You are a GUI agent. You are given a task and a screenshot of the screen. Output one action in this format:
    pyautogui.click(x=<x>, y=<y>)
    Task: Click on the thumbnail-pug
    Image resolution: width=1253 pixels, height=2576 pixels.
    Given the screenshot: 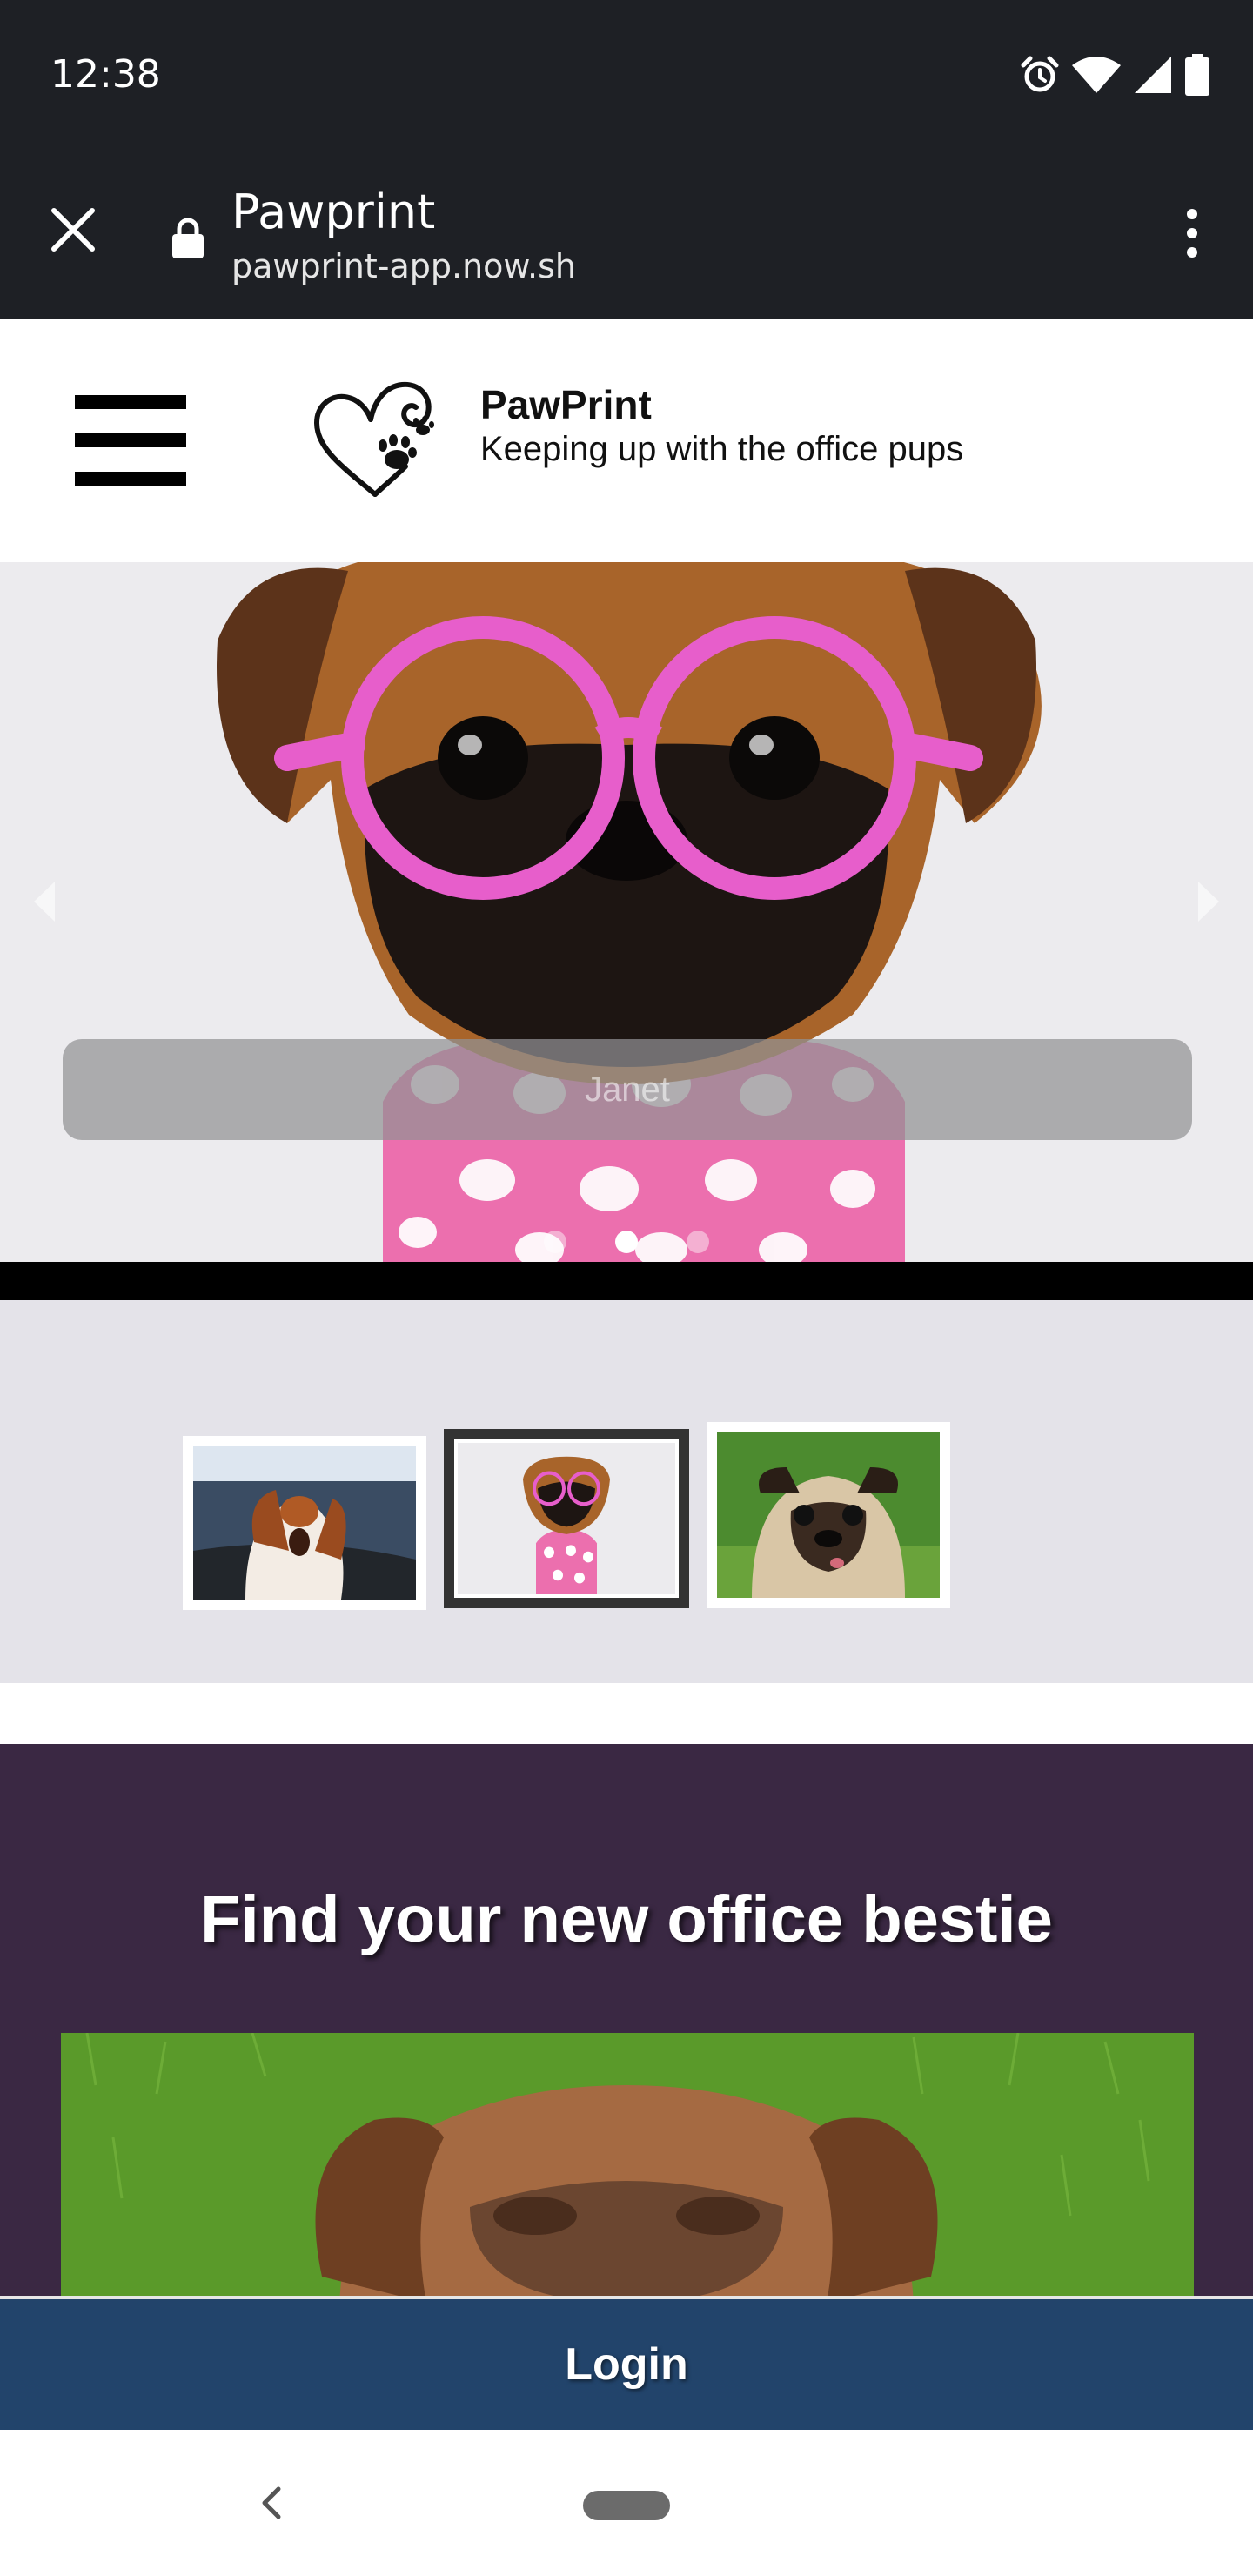 What is the action you would take?
    pyautogui.click(x=828, y=1515)
    